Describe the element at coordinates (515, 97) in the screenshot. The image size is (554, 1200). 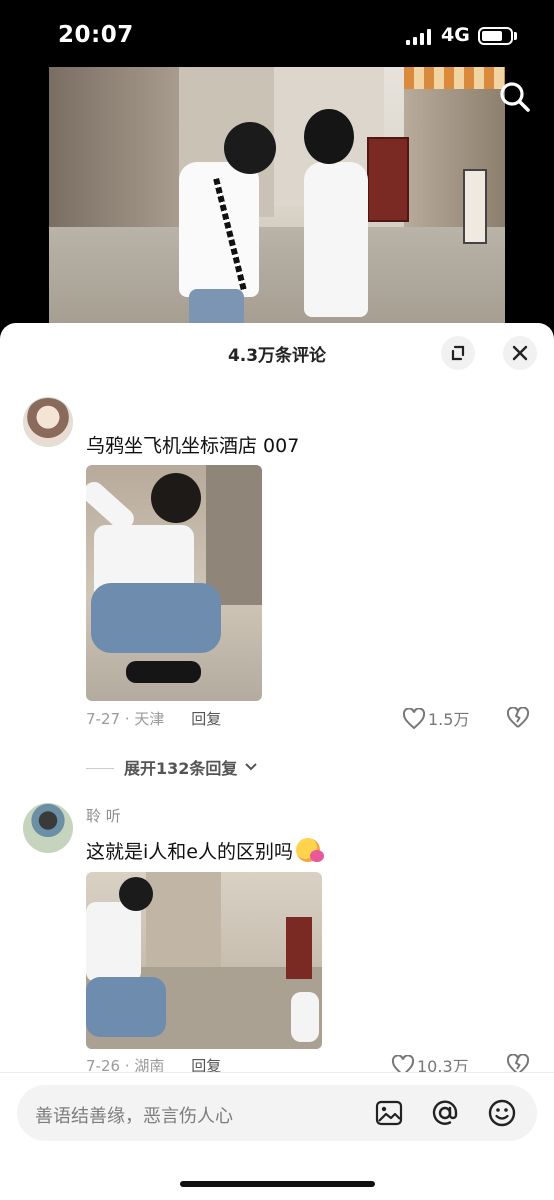
I see `search-icon` at that location.